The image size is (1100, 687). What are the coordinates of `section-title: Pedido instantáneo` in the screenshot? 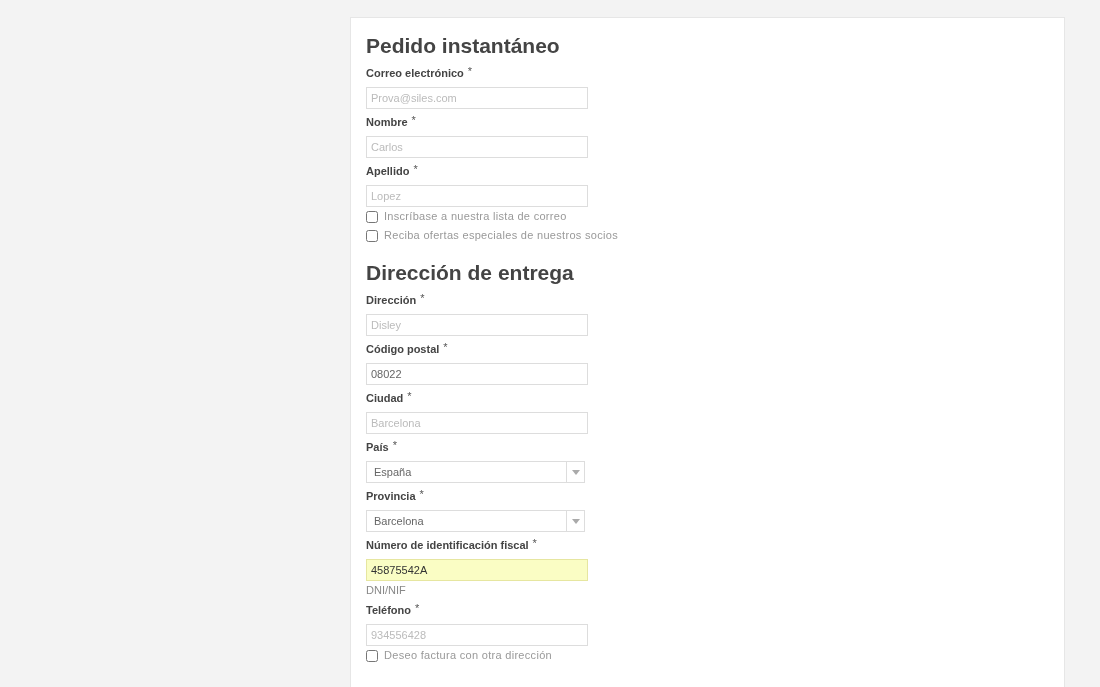 It's located at (463, 46).